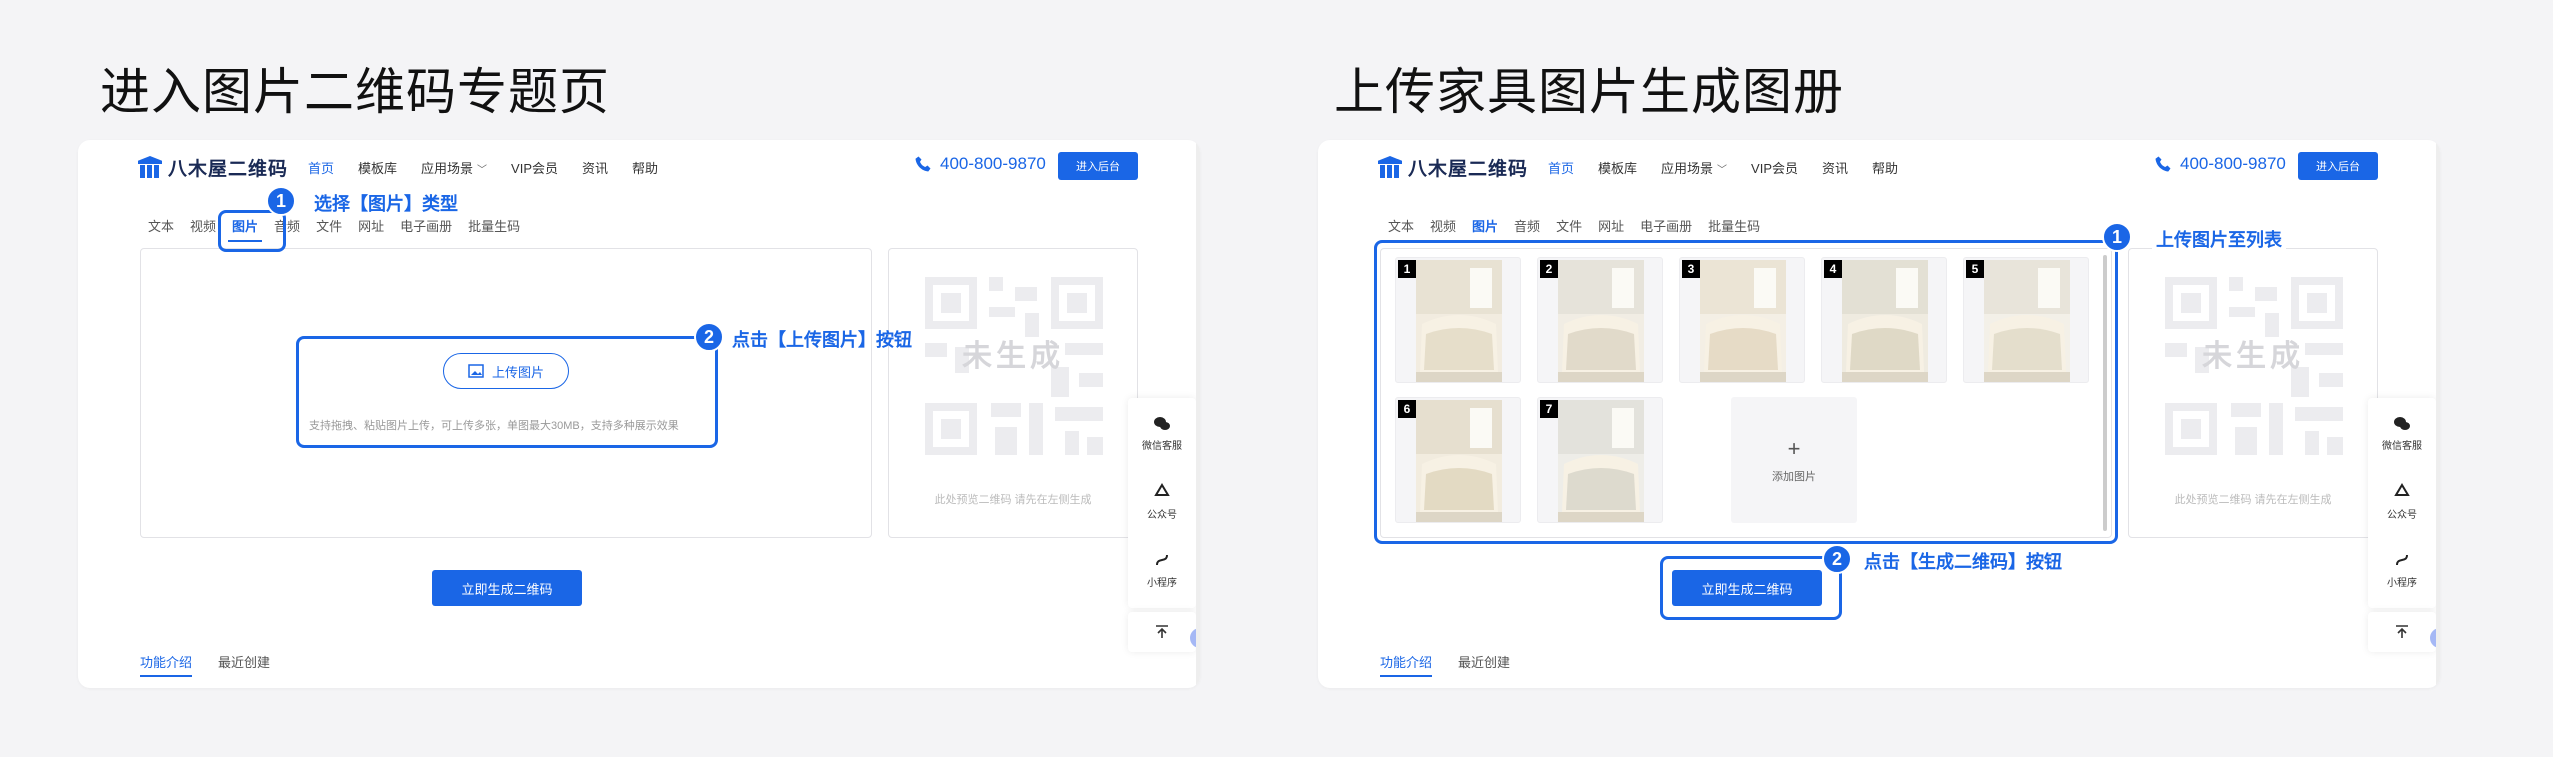 This screenshot has height=757, width=2553. Describe the element at coordinates (1589, 92) in the screenshot. I see `step2-title: 上传家具图片生成图册` at that location.